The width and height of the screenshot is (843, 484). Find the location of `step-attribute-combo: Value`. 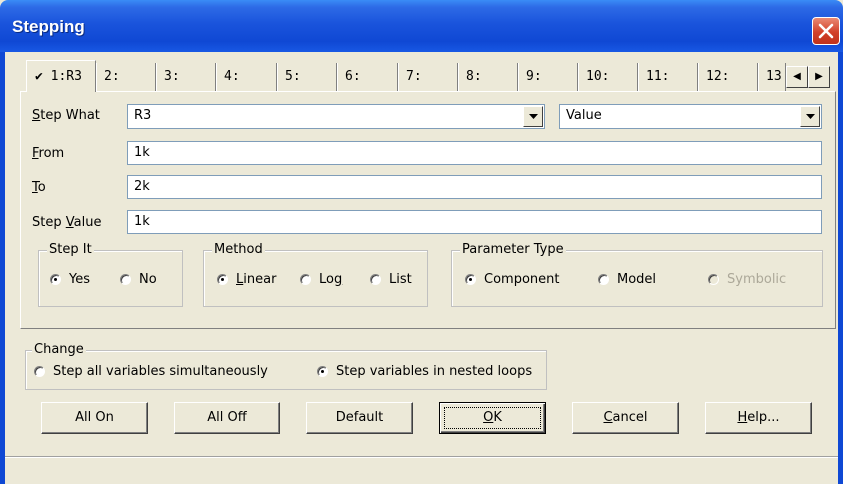

step-attribute-combo: Value is located at coordinates (690, 116).